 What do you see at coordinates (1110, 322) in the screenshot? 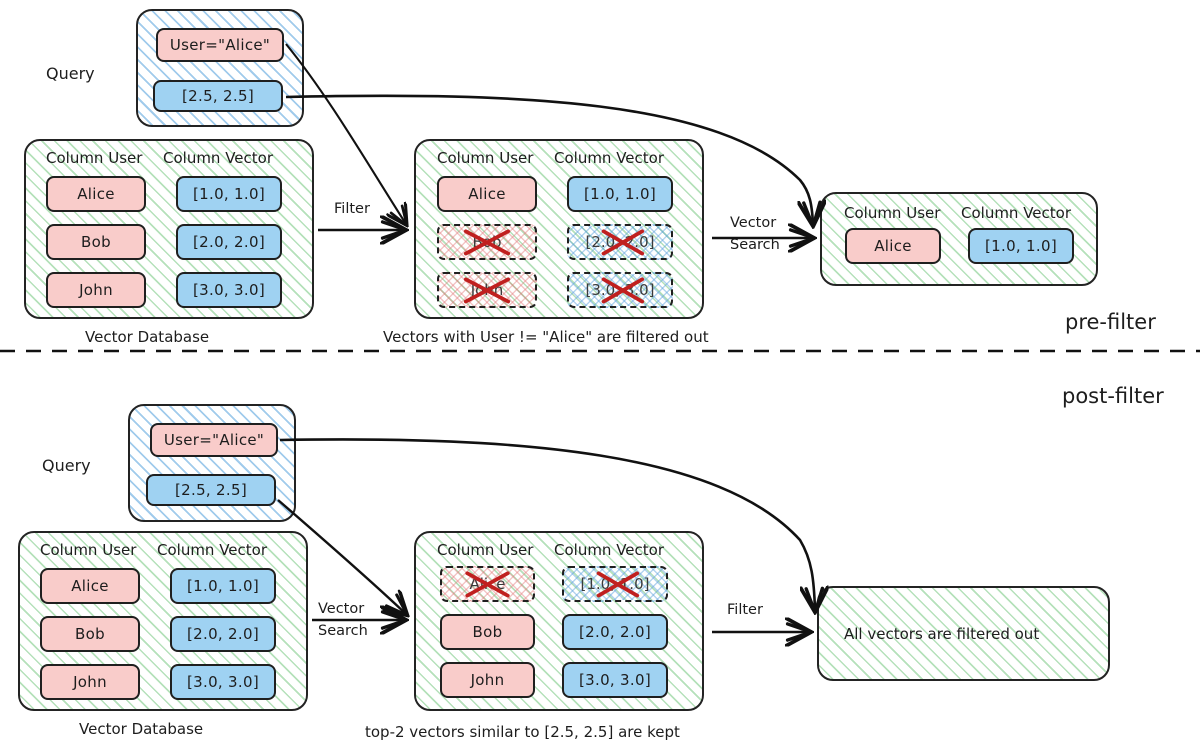
I see `phase-label-pre-filter: pre-filter` at bounding box center [1110, 322].